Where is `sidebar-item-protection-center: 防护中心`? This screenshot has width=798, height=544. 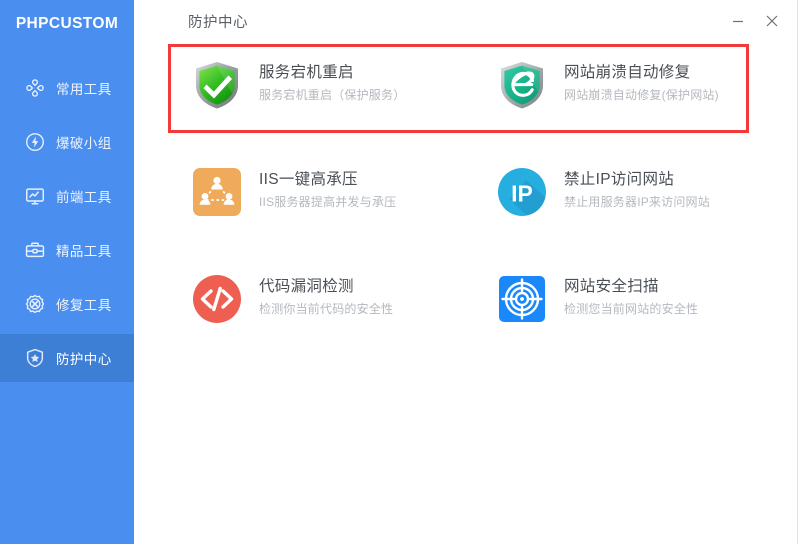
sidebar-item-protection-center: 防护中心 is located at coordinates (67, 358).